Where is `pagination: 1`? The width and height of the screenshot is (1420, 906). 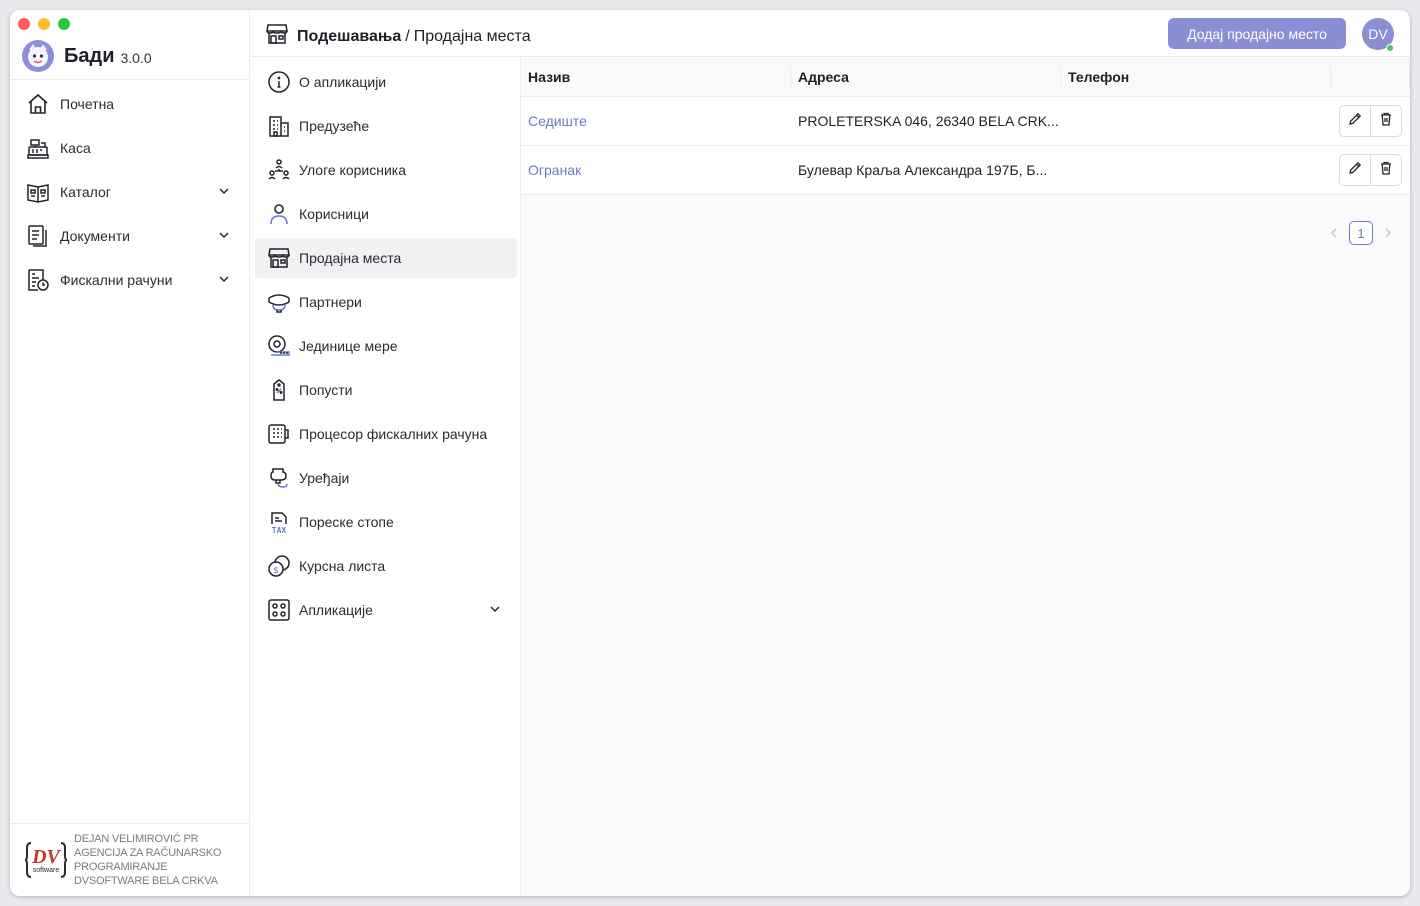 pagination: 1 is located at coordinates (1361, 233).